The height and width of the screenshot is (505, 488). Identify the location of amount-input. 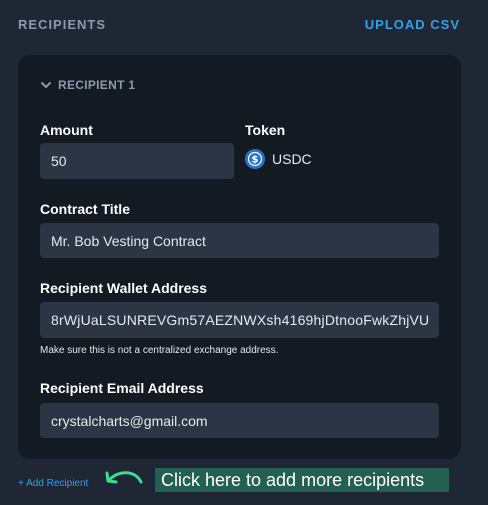
(137, 161).